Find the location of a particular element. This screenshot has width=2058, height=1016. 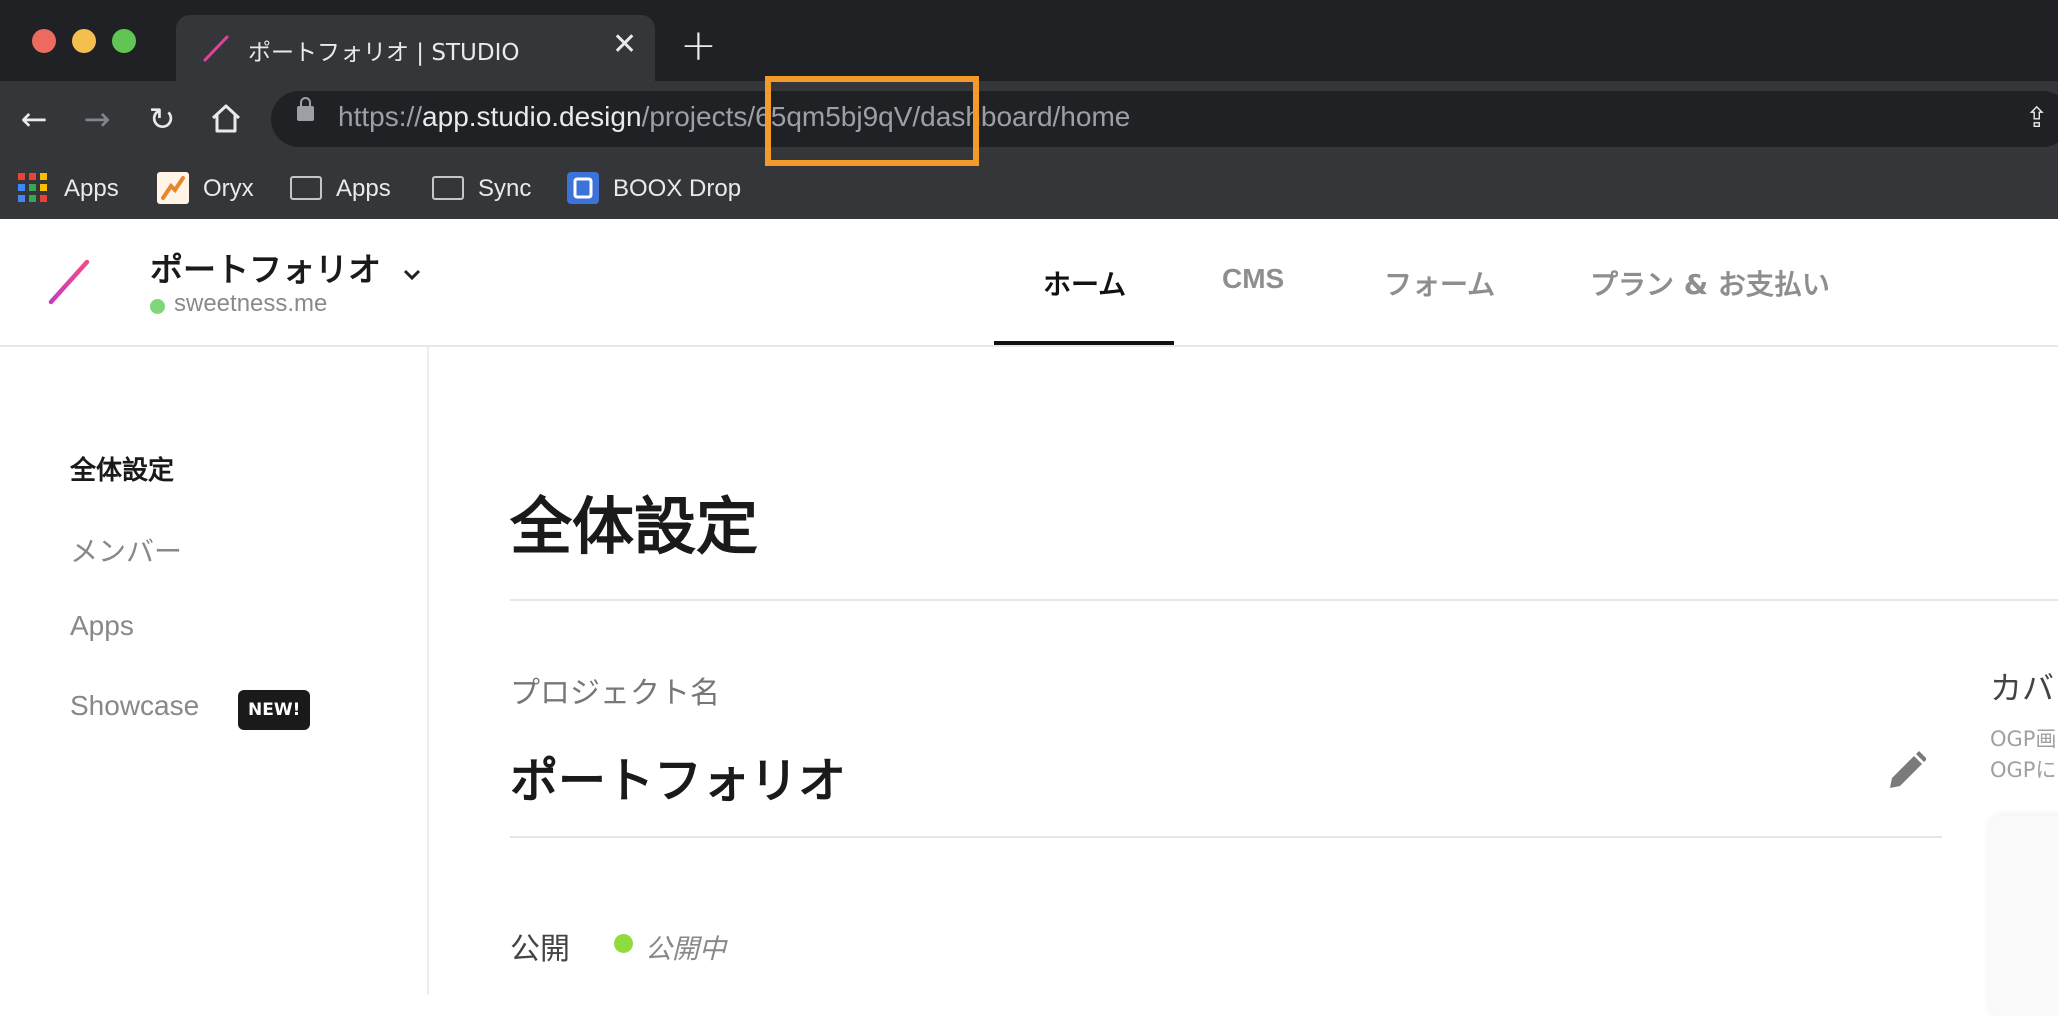

close-window-button is located at coordinates (44, 41).